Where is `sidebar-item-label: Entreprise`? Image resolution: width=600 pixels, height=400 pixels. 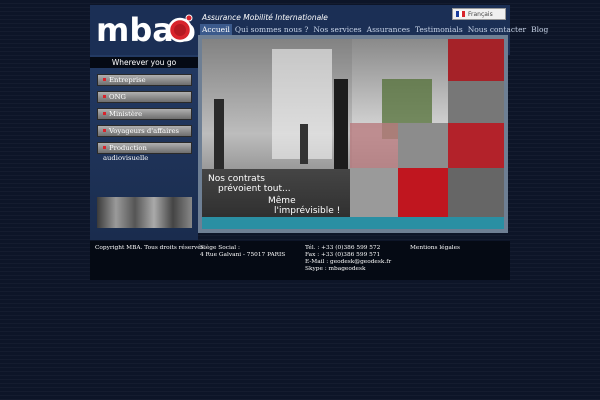 sidebar-item-label: Entreprise is located at coordinates (127, 80).